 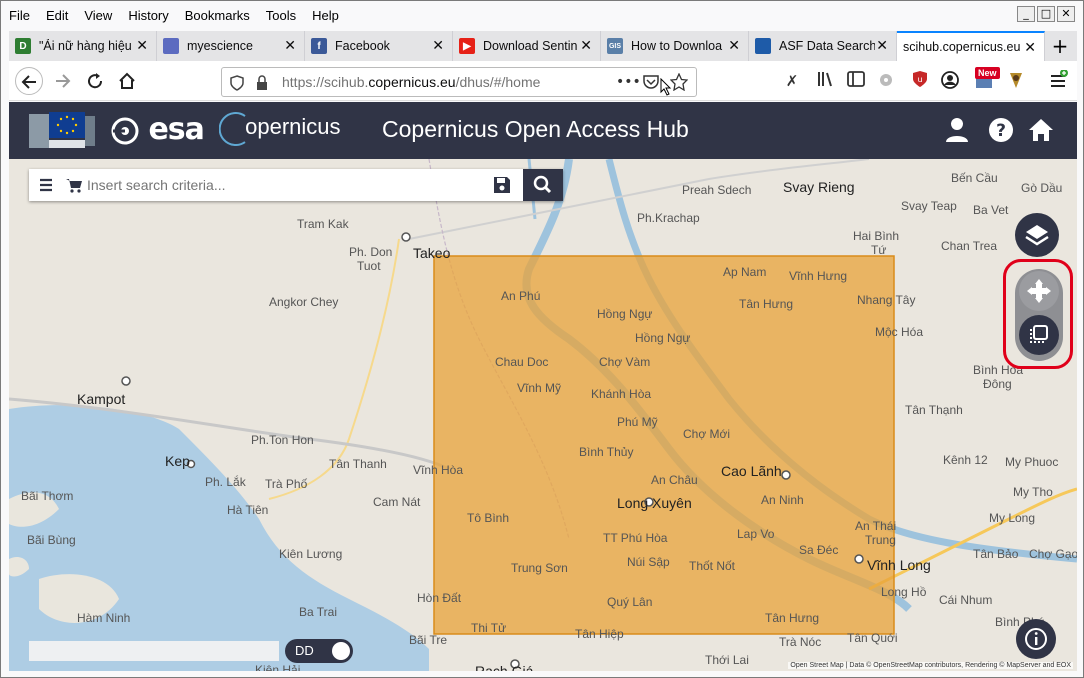 What do you see at coordinates (920, 81) in the screenshot?
I see `ublock-icon: u` at bounding box center [920, 81].